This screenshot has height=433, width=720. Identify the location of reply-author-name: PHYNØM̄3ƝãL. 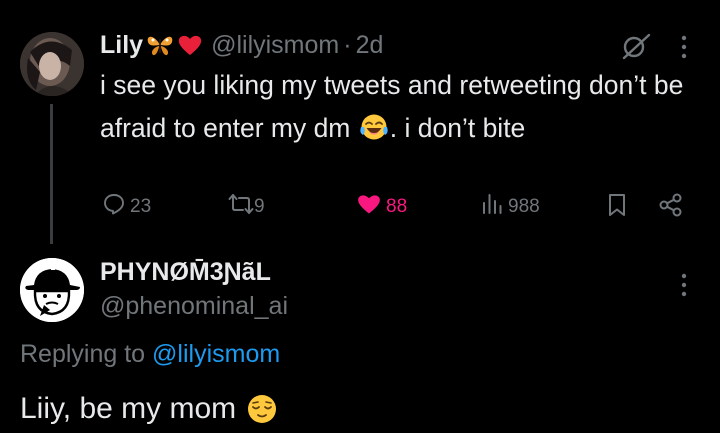
(185, 272).